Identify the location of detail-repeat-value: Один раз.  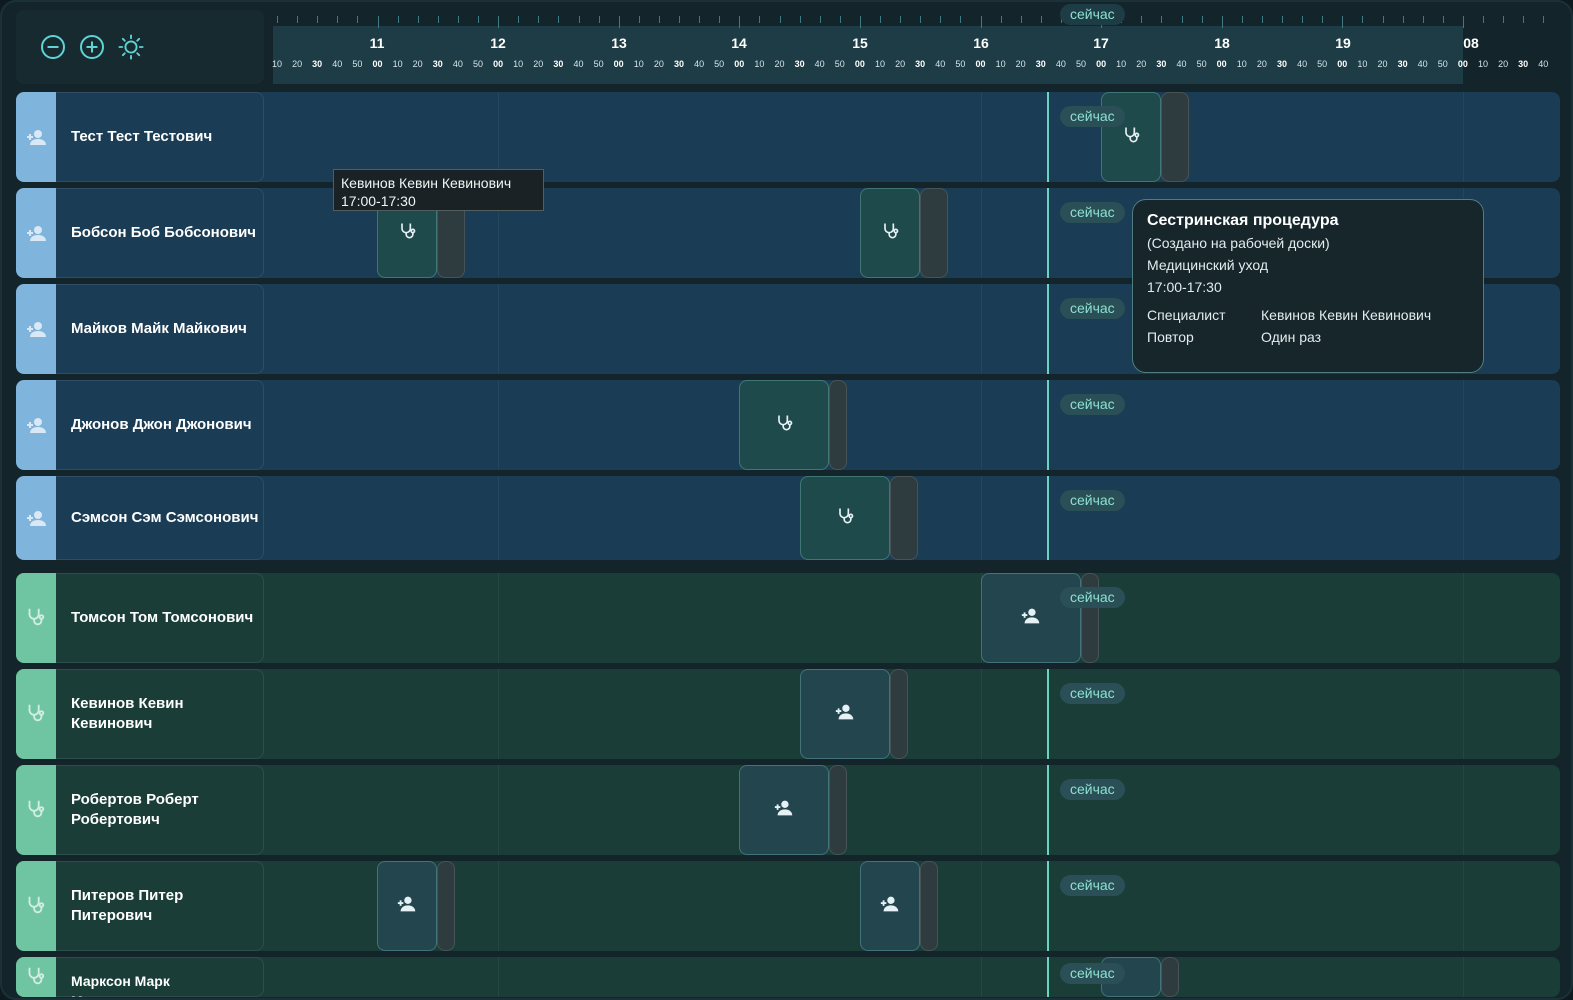
(1291, 337).